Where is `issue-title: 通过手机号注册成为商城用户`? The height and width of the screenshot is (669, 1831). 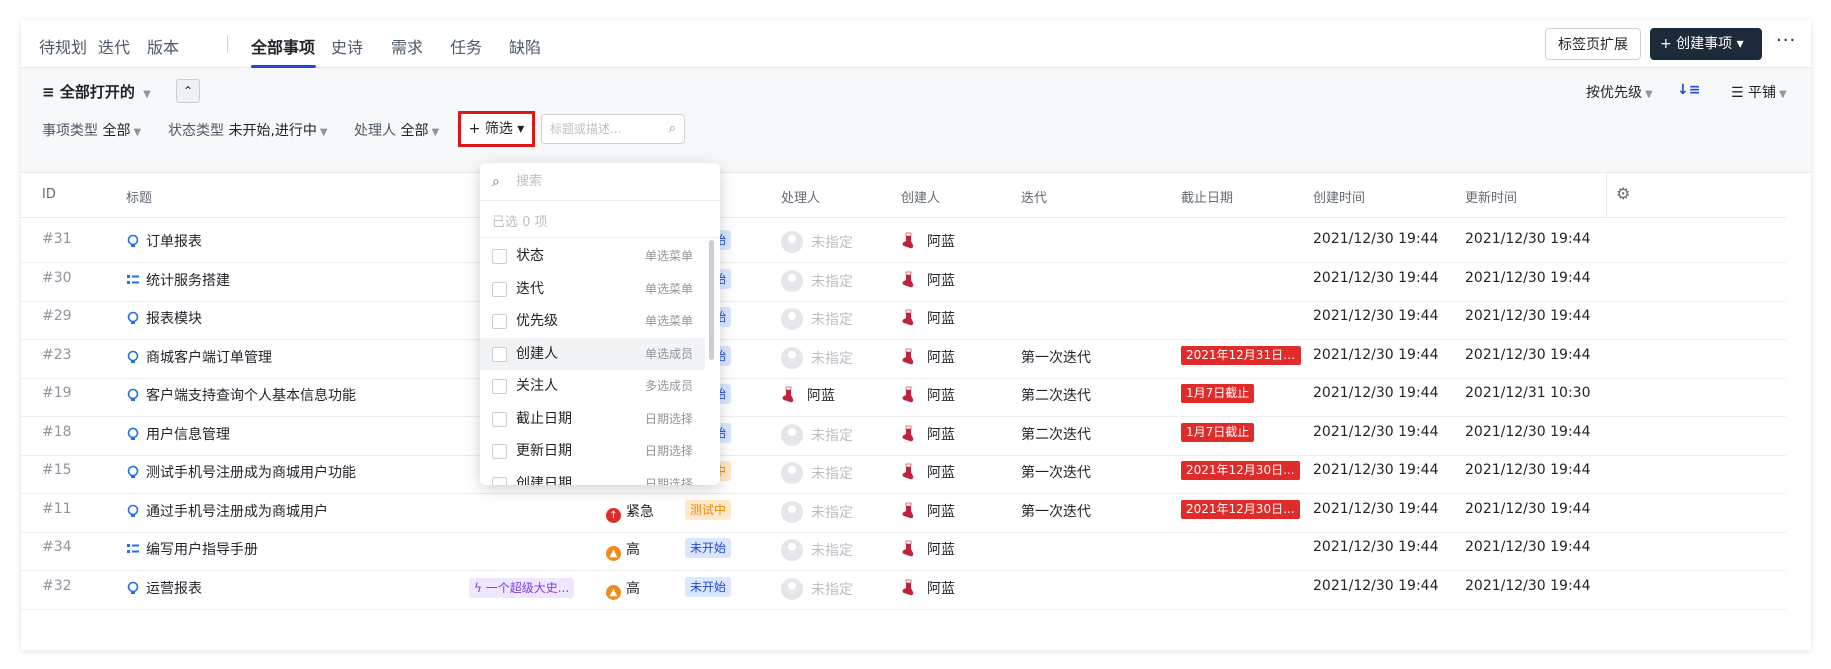 issue-title: 通过手机号注册成为商城用户 is located at coordinates (227, 511).